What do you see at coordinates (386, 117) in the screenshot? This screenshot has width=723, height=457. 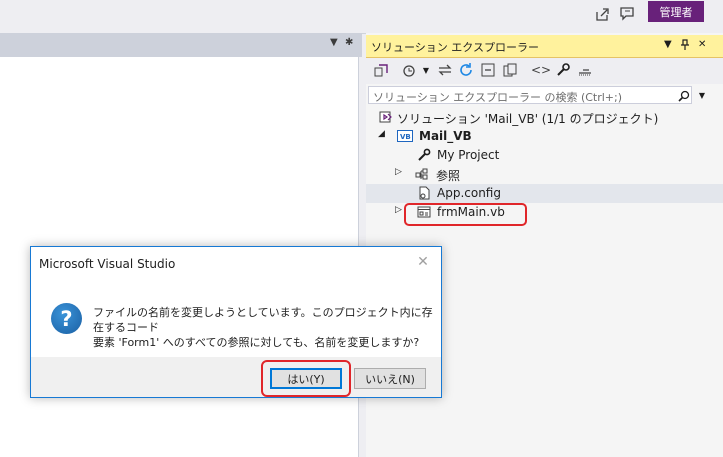 I see `solution-icon` at bounding box center [386, 117].